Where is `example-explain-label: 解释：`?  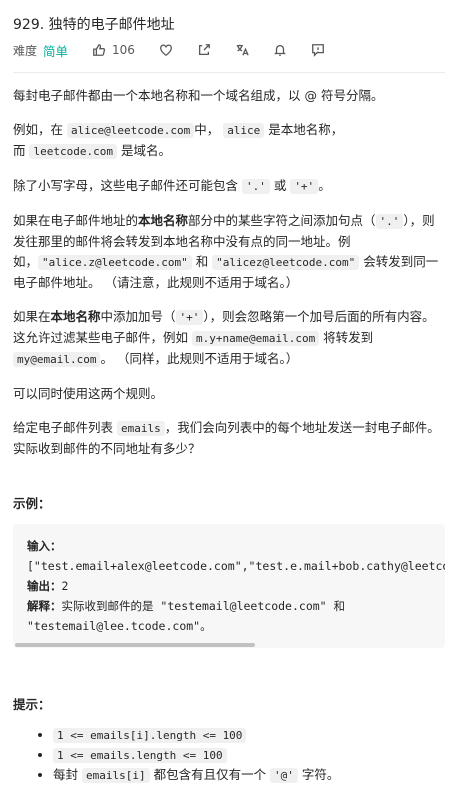 example-explain-label: 解释： is located at coordinates (44, 606).